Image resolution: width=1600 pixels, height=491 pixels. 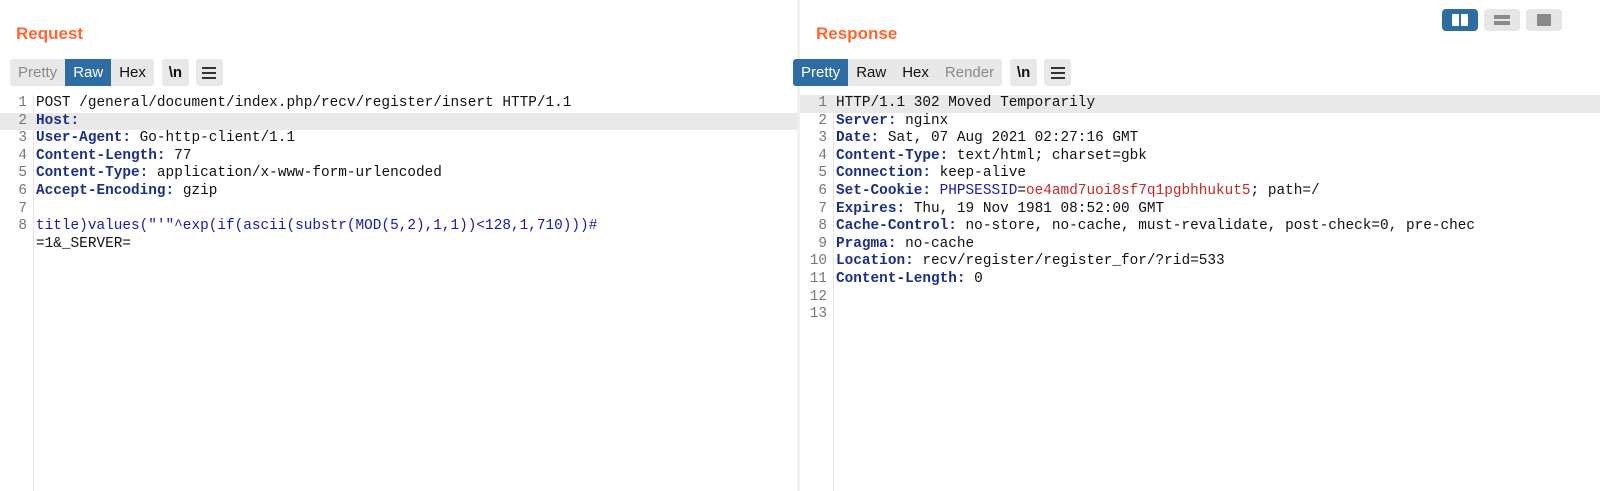 I want to click on request-code-line: 6 Accept-Encoding: gzip, so click(x=398, y=192).